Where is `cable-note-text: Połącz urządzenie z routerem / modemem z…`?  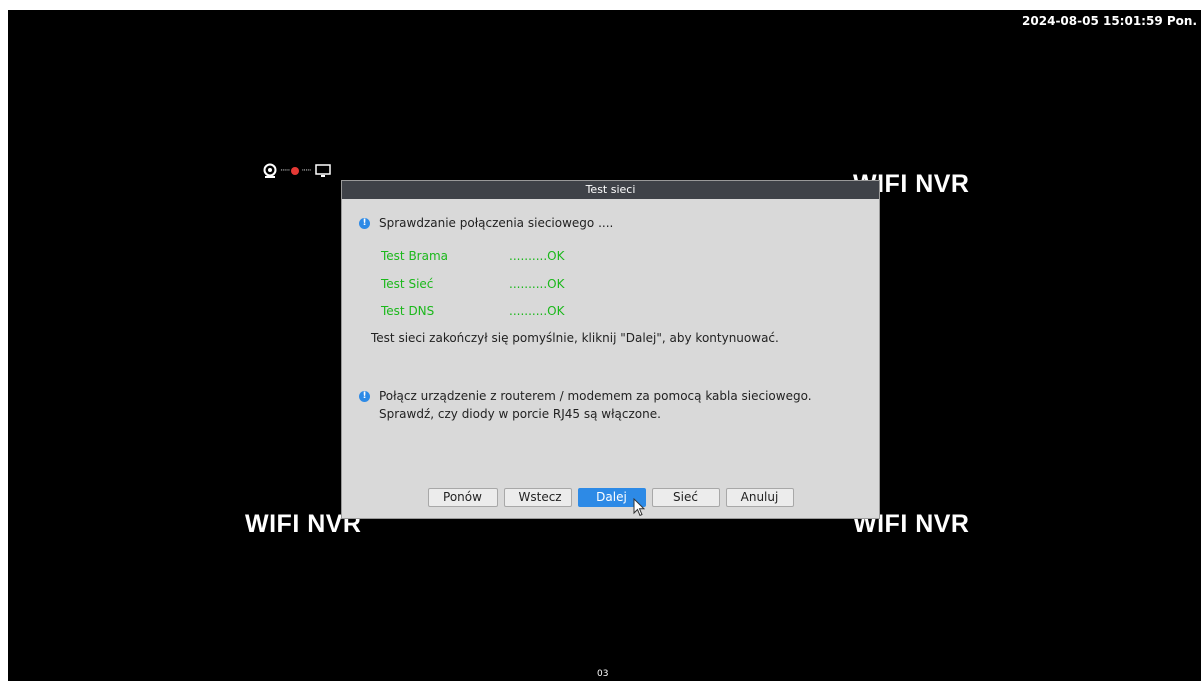 cable-note-text: Połącz urządzenie z routerem / modemem z… is located at coordinates (595, 405).